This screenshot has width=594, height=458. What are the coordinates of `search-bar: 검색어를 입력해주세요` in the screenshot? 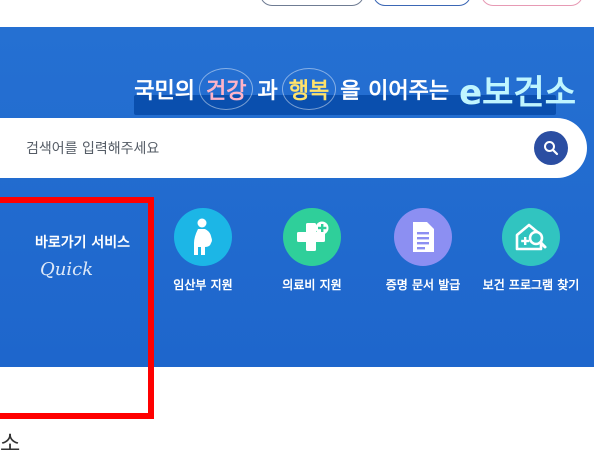 It's located at (293, 148).